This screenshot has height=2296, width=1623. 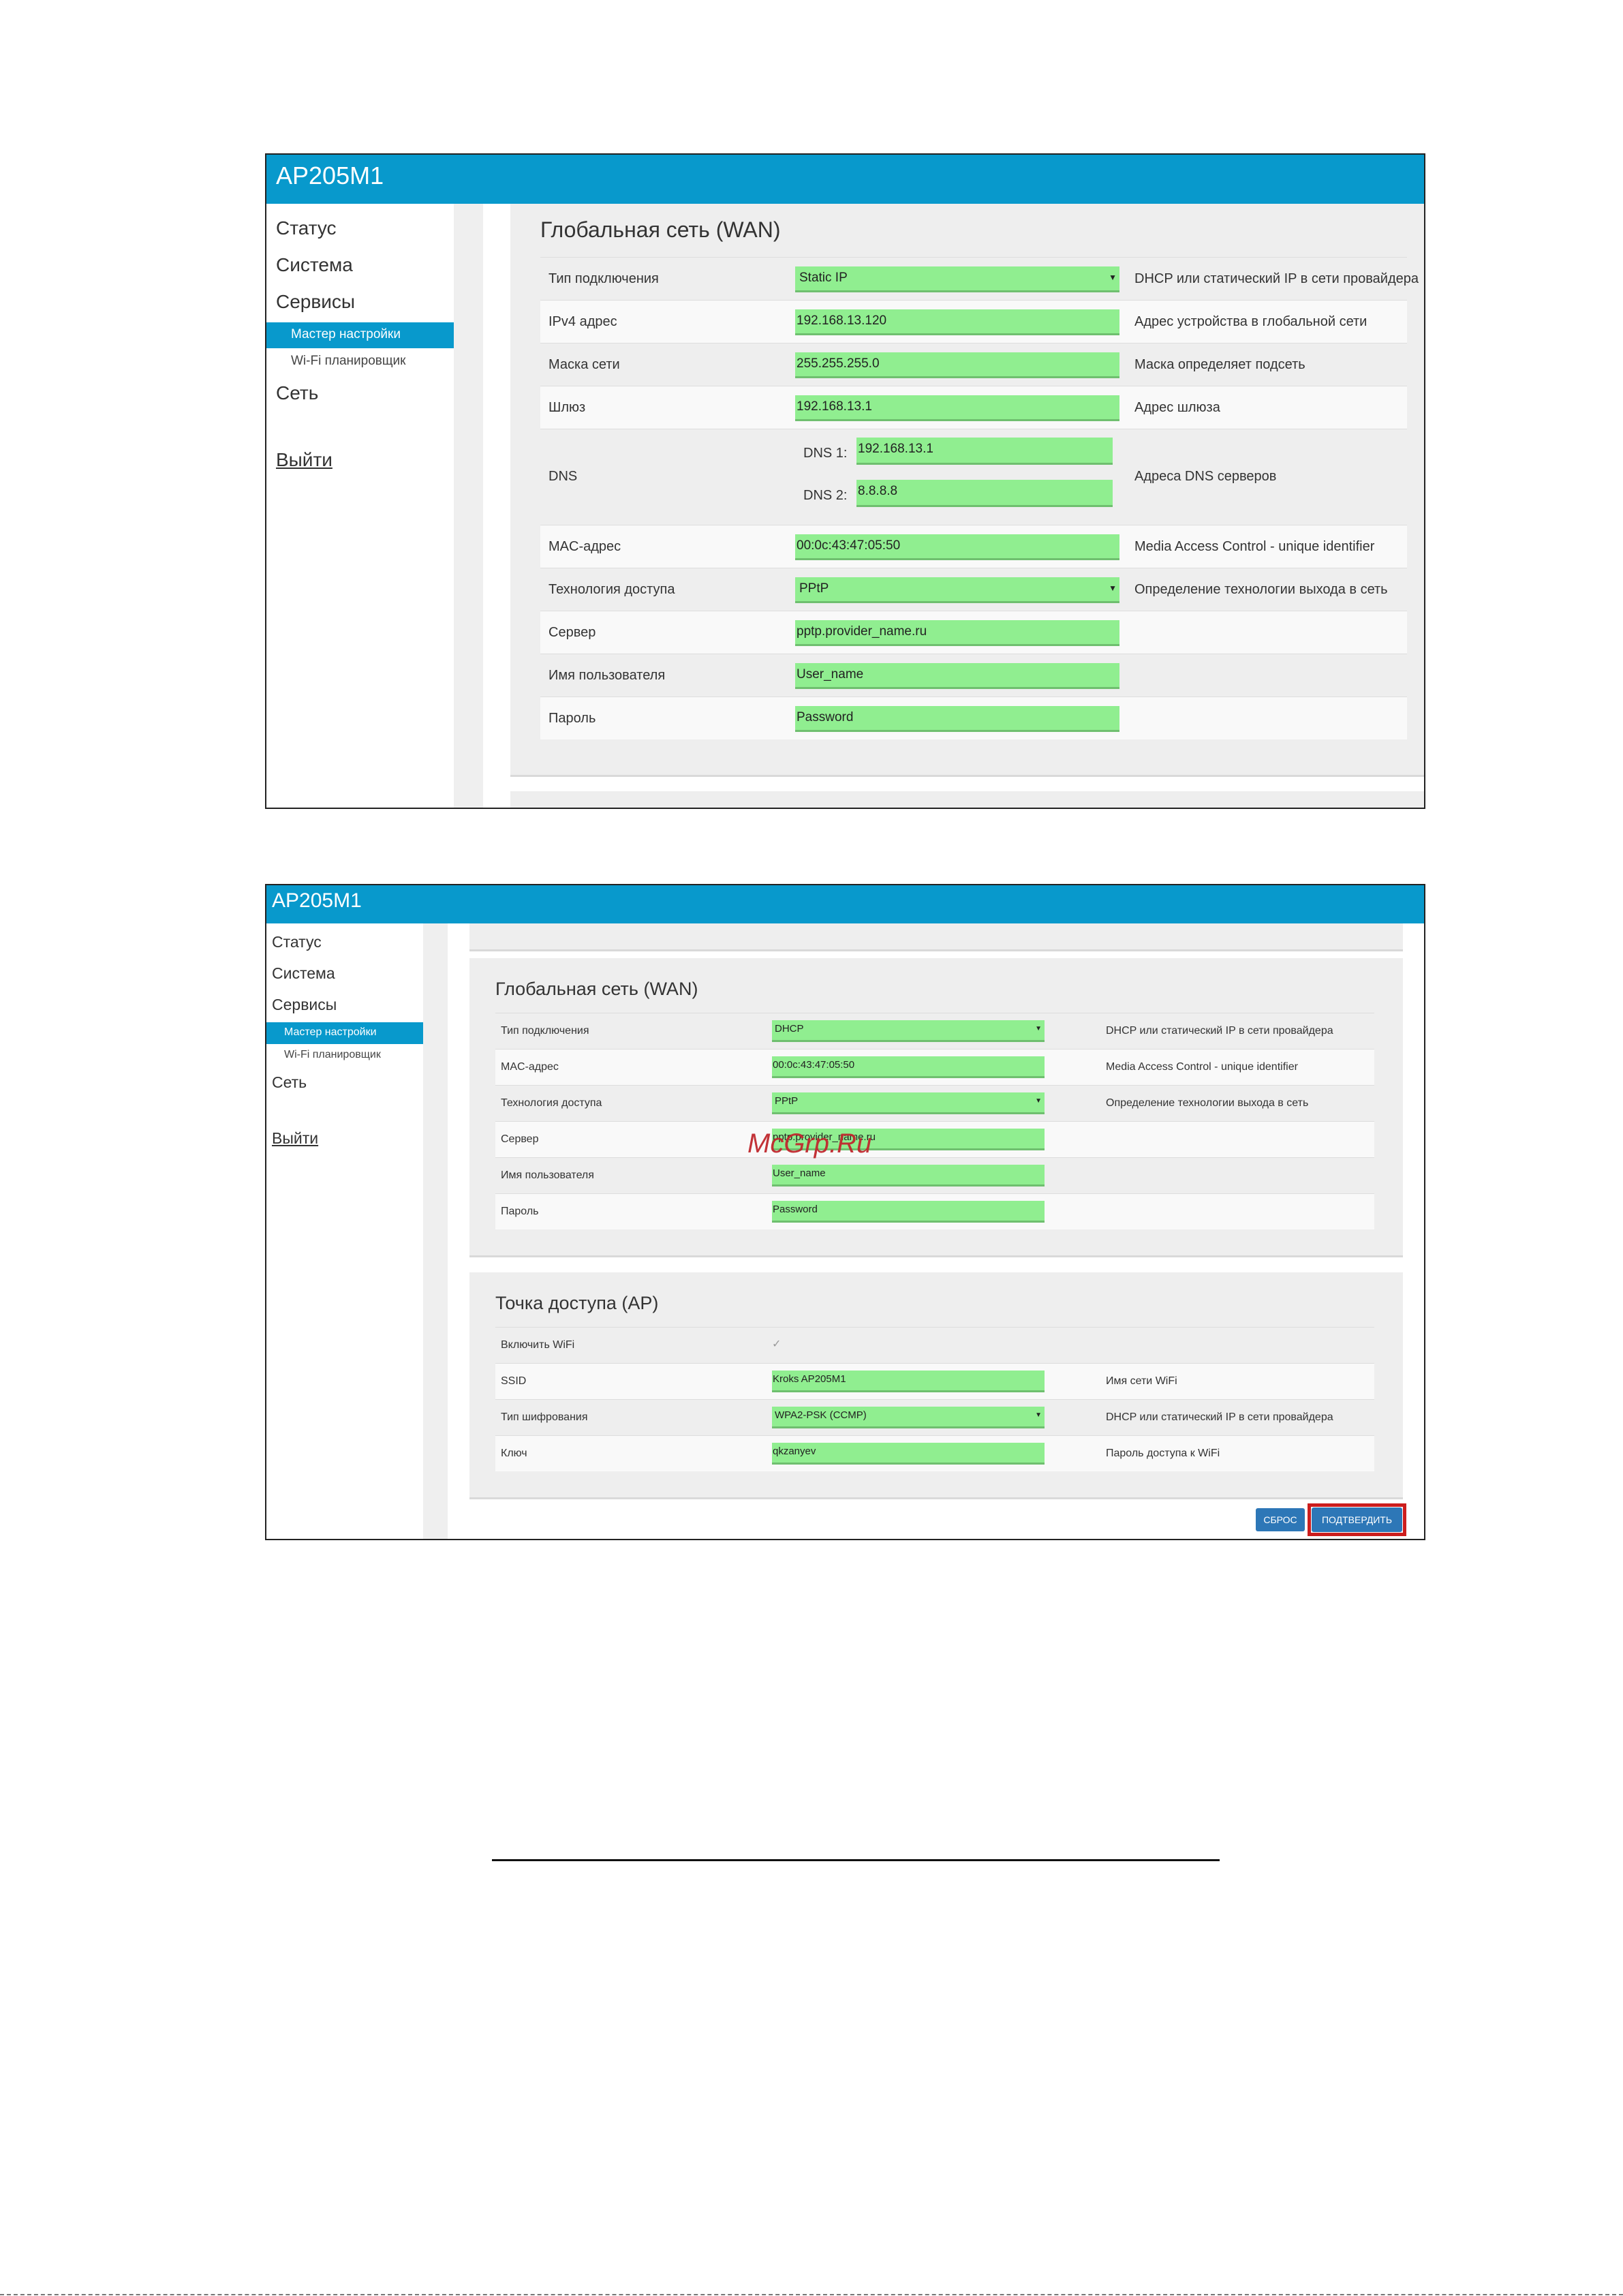 What do you see at coordinates (317, 901) in the screenshot?
I see `app-title: AP205M1` at bounding box center [317, 901].